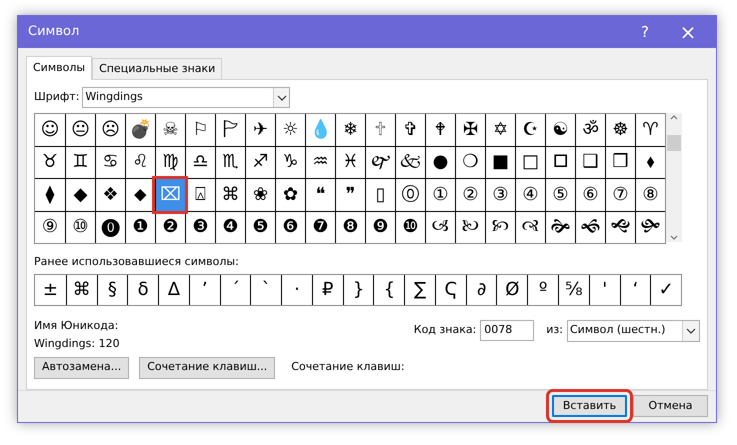 The image size is (737, 445). Describe the element at coordinates (440, 227) in the screenshot. I see `symbol-cell: 🙢` at that location.